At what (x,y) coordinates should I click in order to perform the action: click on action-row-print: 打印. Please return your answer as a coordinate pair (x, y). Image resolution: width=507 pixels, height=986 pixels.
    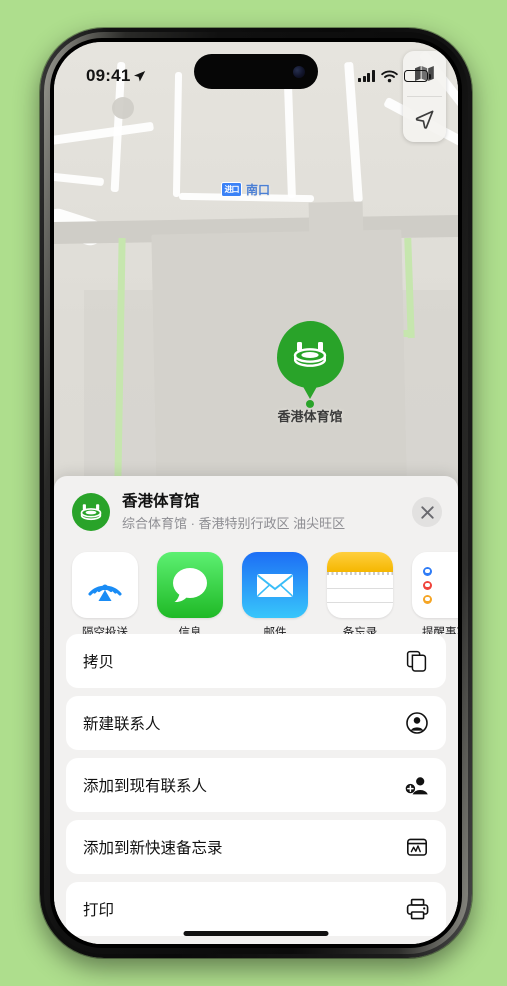
    Looking at the image, I should click on (256, 909).